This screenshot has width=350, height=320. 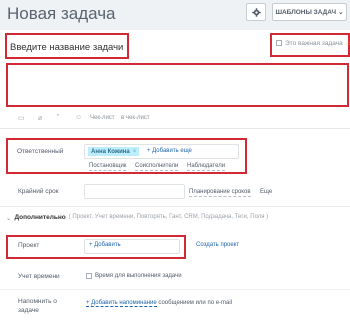 I want to click on role-link-observers: Наблюдатели, so click(x=206, y=167).